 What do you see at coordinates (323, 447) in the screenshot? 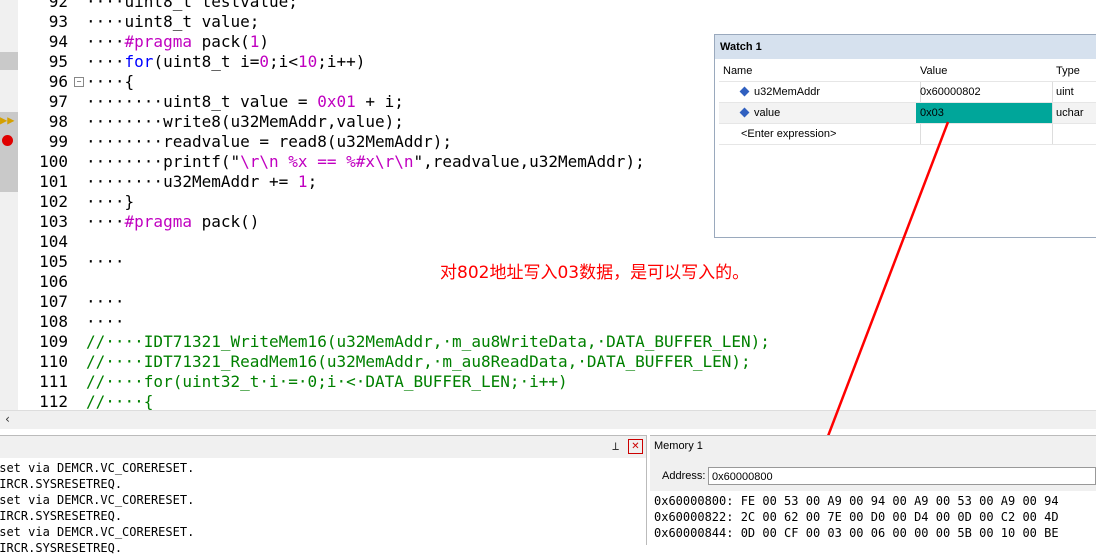
I see `output-panel-titlebar: ⊥ ✕` at bounding box center [323, 447].